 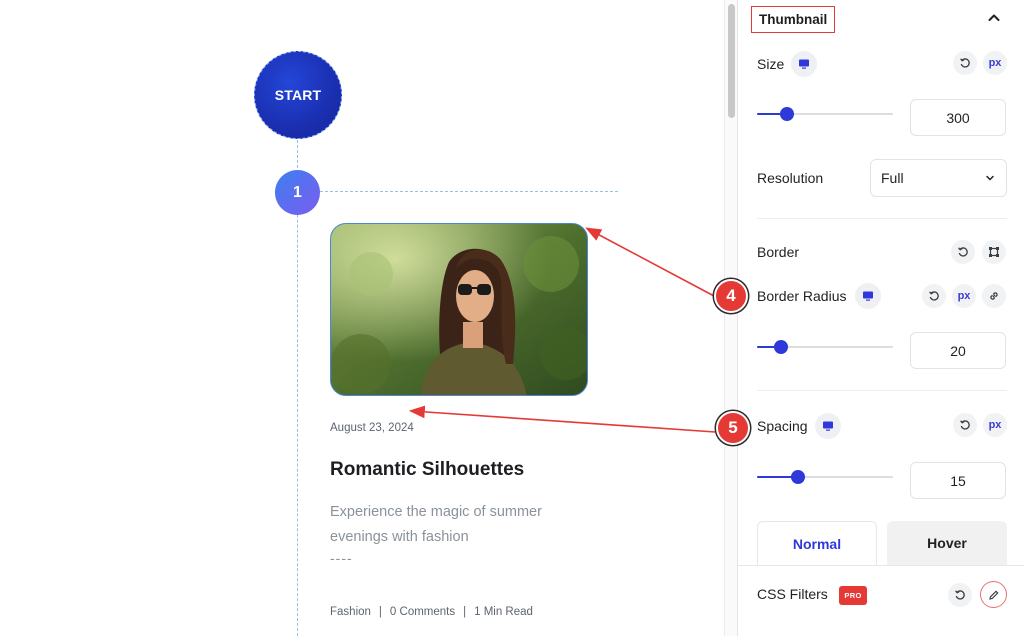 I want to click on border-radius-unit-button: px, so click(x=964, y=296).